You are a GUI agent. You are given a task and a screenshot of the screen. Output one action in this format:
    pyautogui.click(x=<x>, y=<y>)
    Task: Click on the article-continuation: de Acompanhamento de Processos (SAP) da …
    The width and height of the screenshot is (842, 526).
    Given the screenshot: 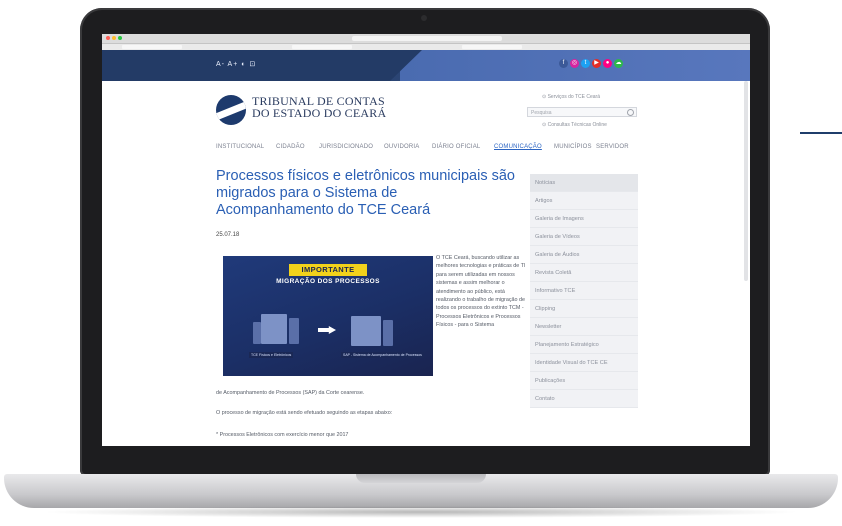 What is the action you would take?
    pyautogui.click(x=290, y=393)
    